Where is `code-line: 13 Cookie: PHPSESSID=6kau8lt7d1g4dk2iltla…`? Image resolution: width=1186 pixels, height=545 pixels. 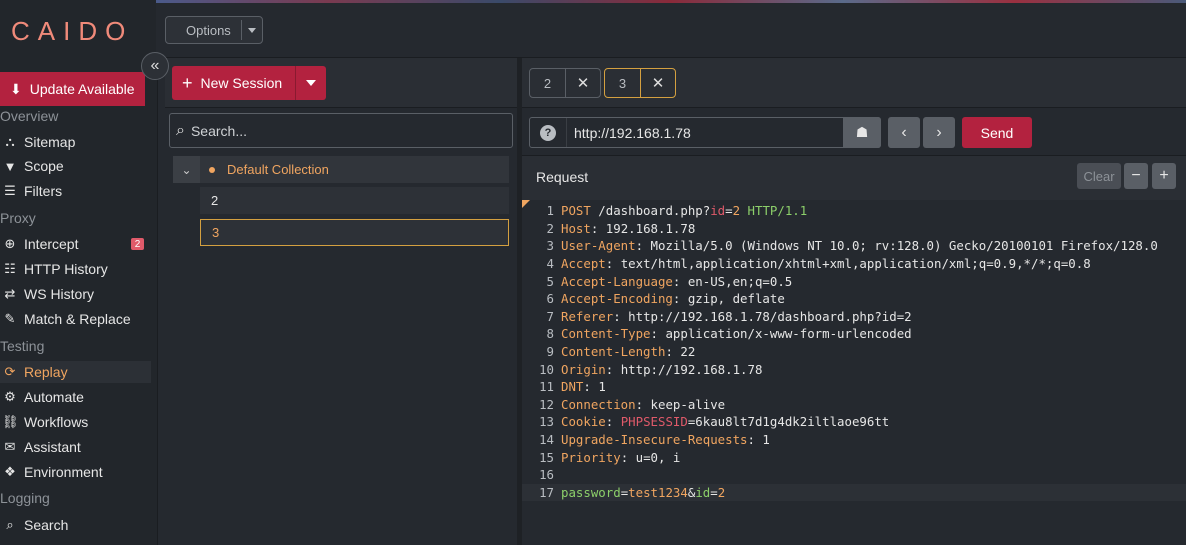
code-line: 13 Cookie: PHPSESSID=6kau8lt7d1g4dk2iltla… is located at coordinates (714, 422).